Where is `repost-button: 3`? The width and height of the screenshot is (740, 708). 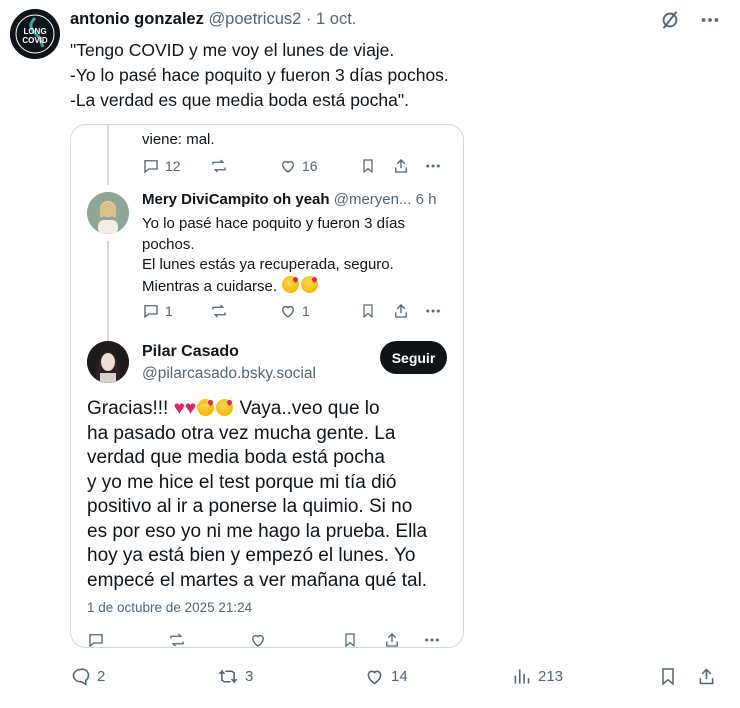 repost-button: 3 is located at coordinates (235, 676).